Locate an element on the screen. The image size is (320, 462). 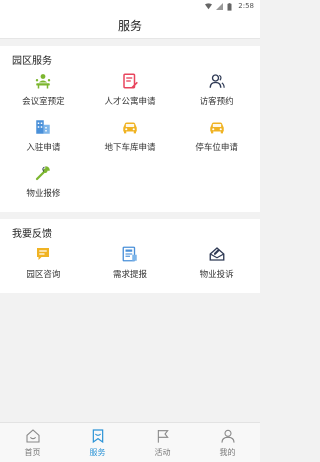
tab-mine: 我的 is located at coordinates (227, 442).